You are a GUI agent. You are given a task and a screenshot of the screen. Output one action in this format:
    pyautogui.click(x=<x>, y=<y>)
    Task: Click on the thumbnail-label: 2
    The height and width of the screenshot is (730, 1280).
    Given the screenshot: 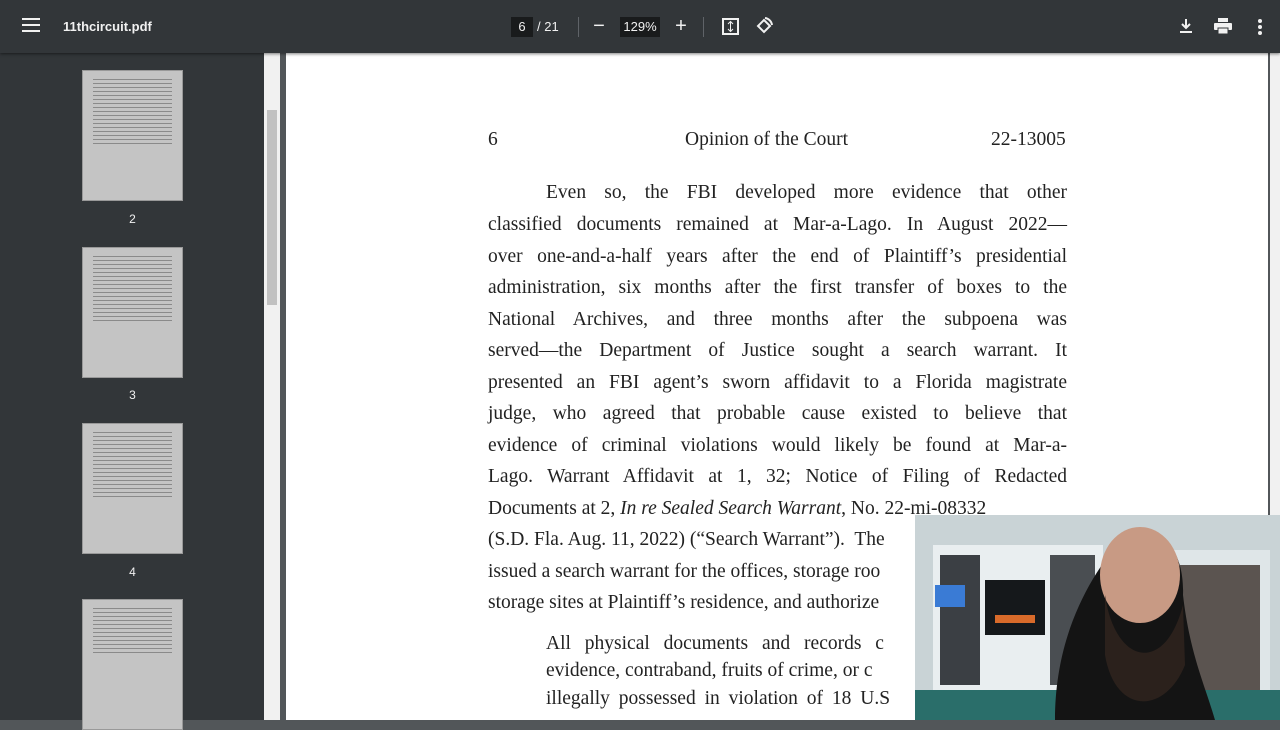 What is the action you would take?
    pyautogui.click(x=132, y=219)
    